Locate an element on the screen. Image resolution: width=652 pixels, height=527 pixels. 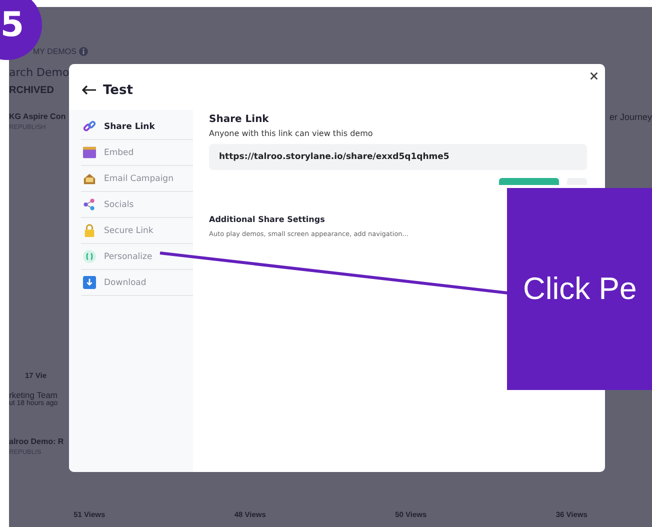
download-icon is located at coordinates (89, 282).